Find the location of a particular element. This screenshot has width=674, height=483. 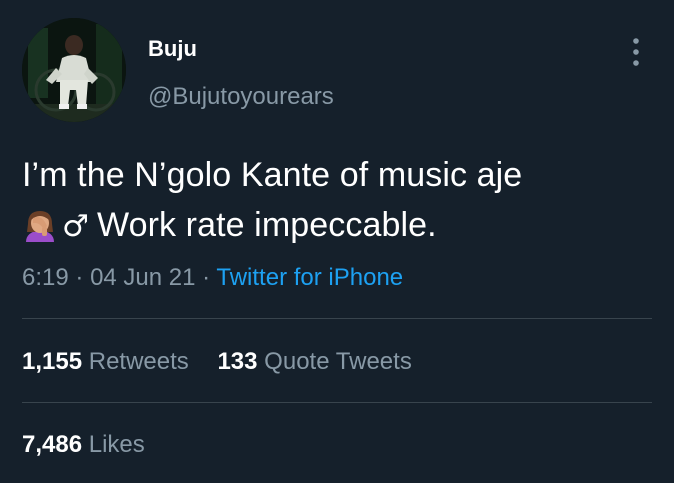

more-options-button is located at coordinates (636, 52).